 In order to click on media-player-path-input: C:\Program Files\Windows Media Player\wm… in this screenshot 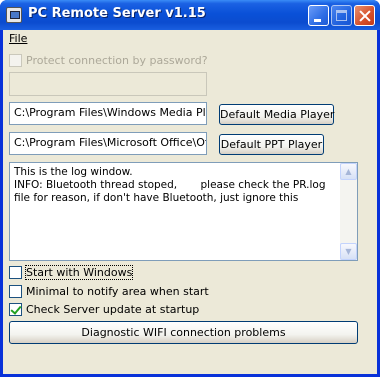, I will do `click(108, 113)`.